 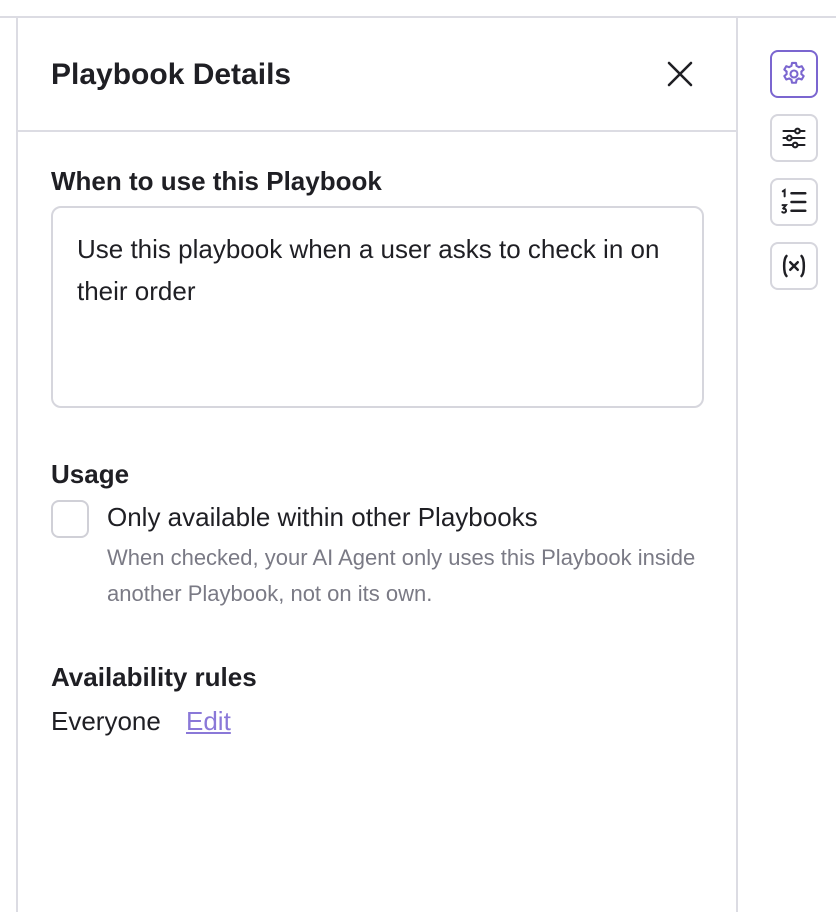 I want to click on close-icon, so click(x=680, y=74).